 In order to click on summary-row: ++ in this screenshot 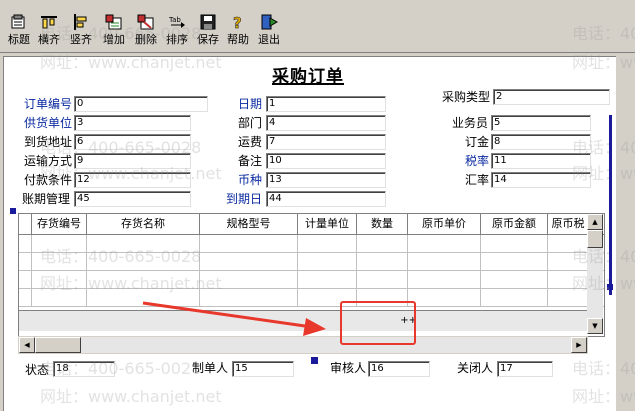, I will do `click(303, 320)`.